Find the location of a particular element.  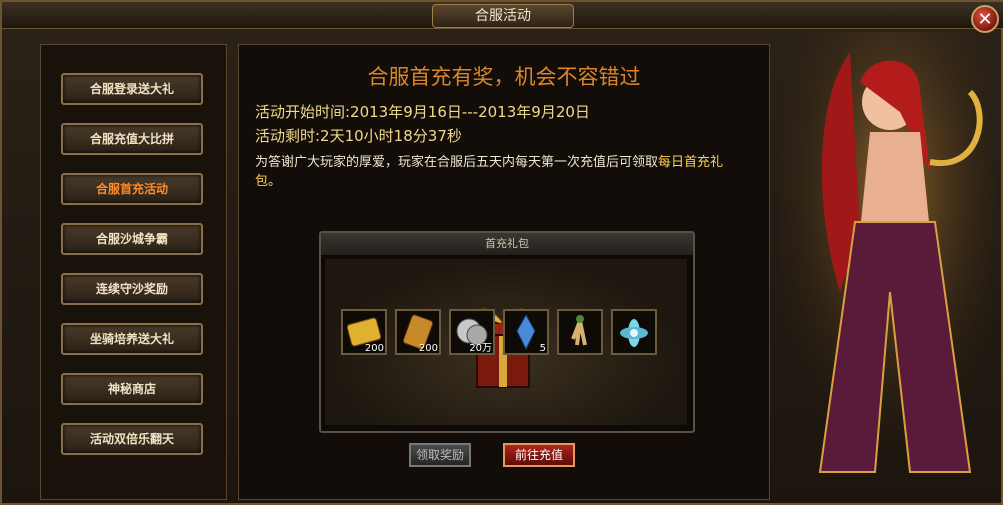

menu-item-double-event: 活动双倍乐翻天 is located at coordinates (132, 439).